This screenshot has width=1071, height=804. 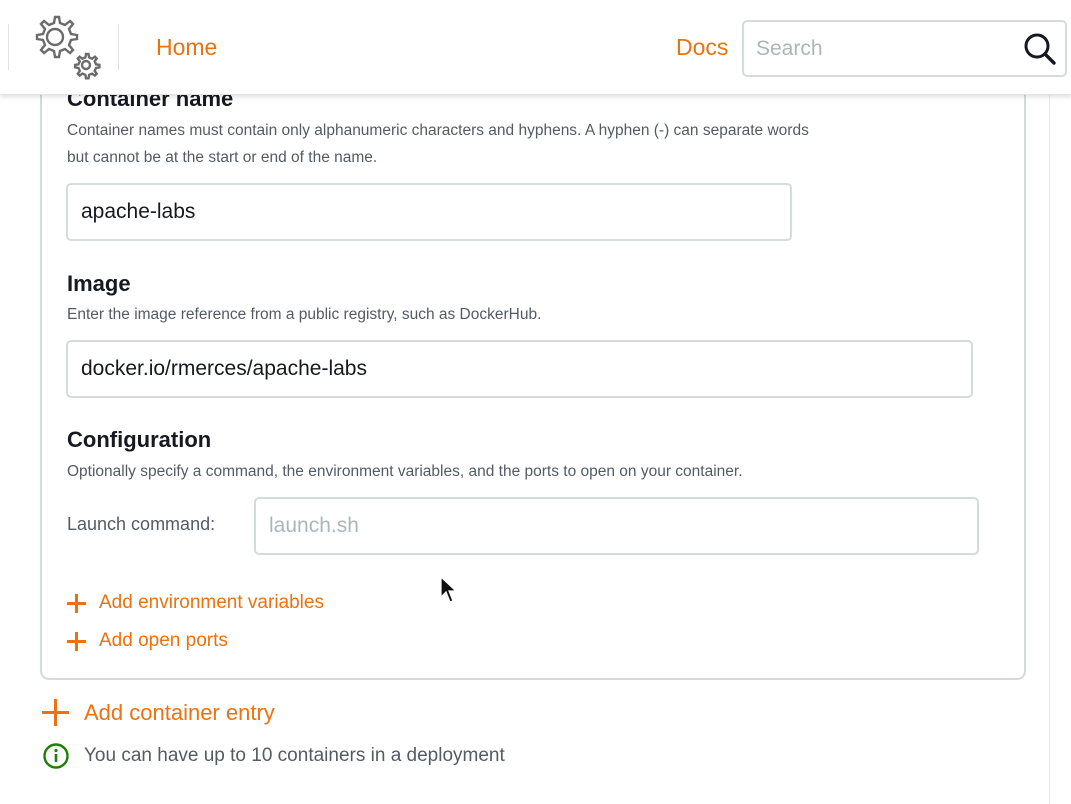 I want to click on info-circle-icon, so click(x=56, y=756).